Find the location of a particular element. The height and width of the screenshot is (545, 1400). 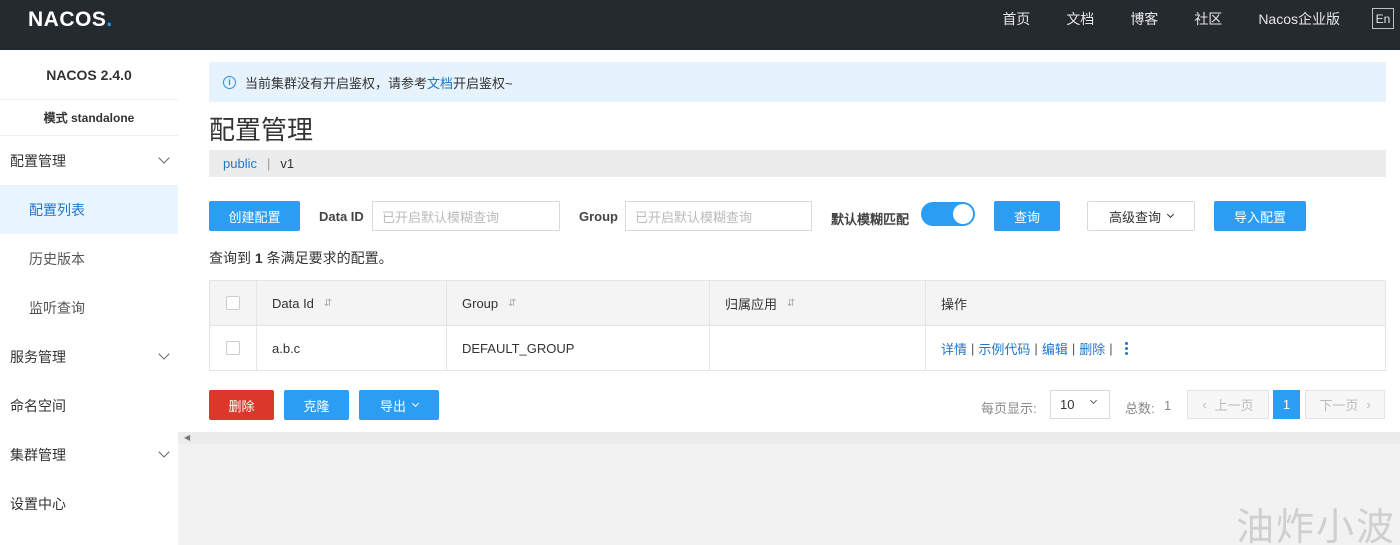

detail-link: 详情 is located at coordinates (954, 348).